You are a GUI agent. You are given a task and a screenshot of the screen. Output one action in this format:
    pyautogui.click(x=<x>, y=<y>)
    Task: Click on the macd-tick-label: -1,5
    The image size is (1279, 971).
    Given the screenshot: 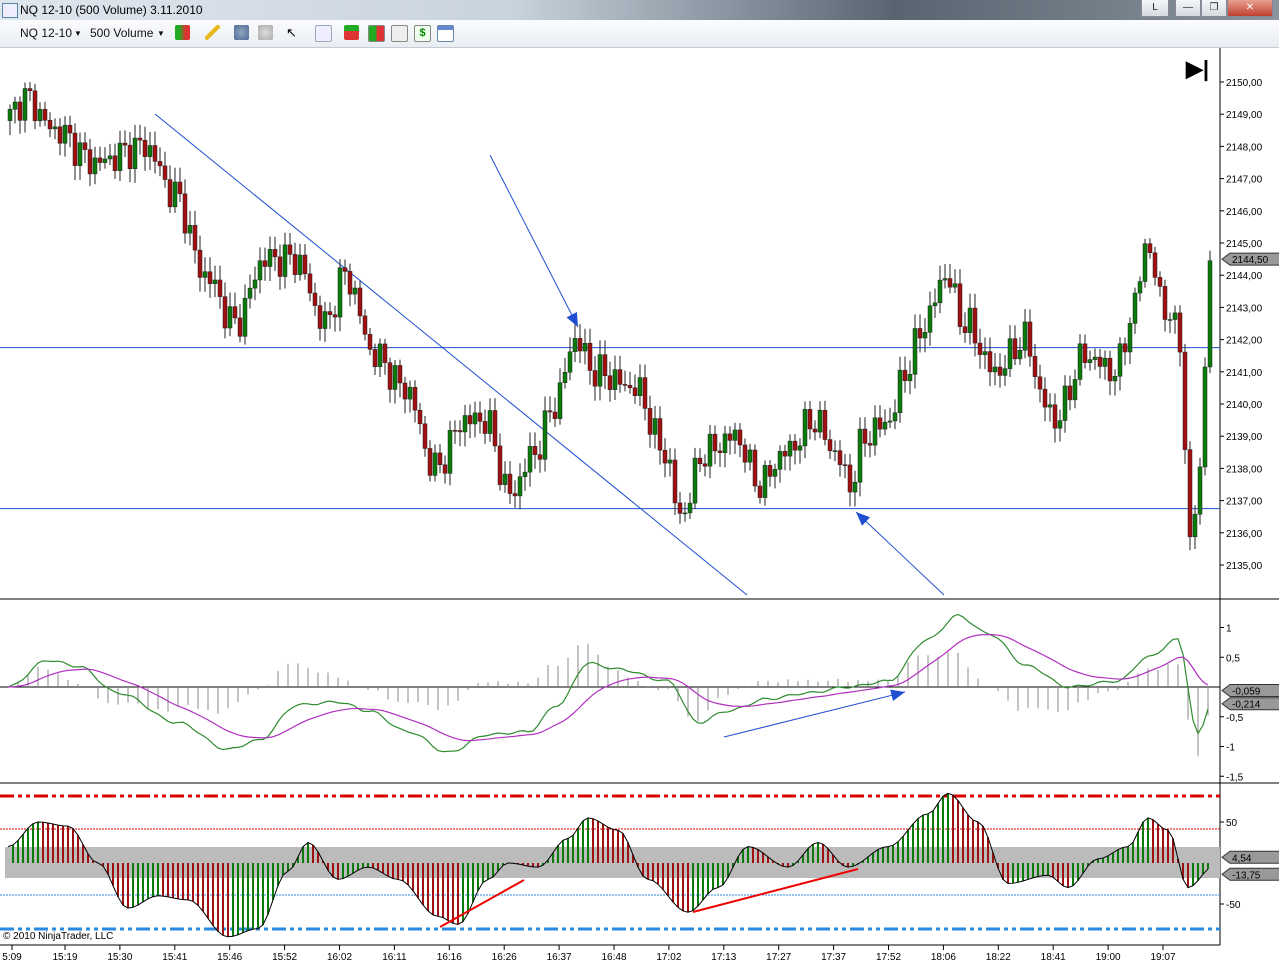 What is the action you would take?
    pyautogui.click(x=1235, y=777)
    